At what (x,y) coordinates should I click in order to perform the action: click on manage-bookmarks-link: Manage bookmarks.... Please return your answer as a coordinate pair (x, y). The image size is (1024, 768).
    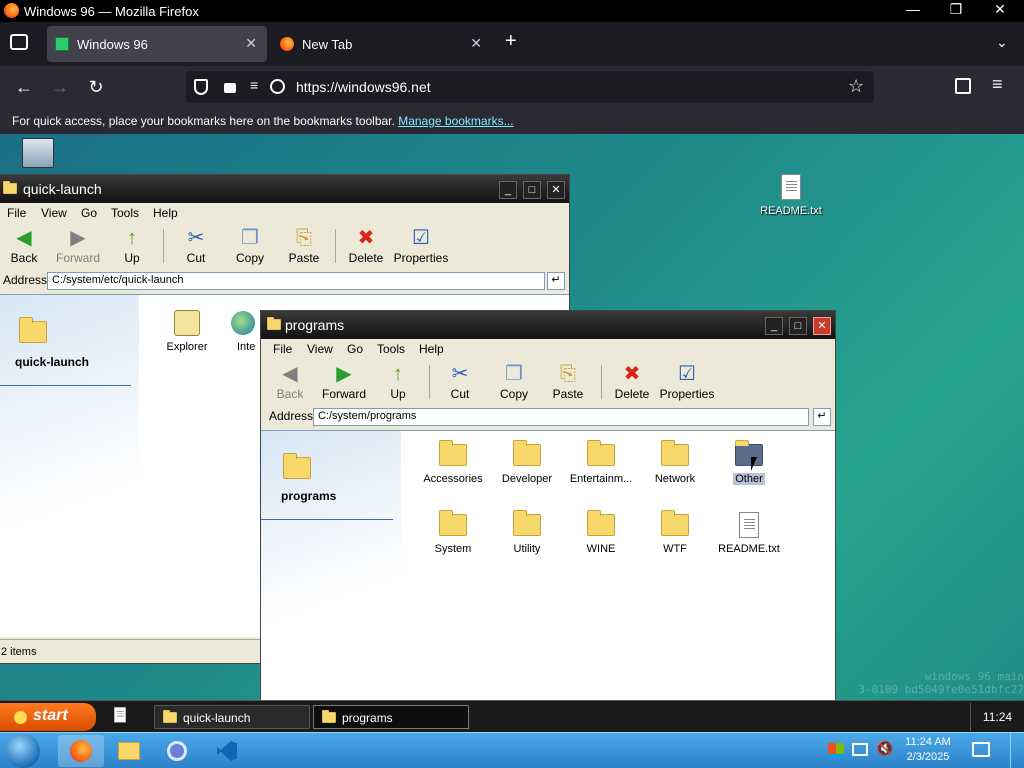
    Looking at the image, I should click on (455, 121).